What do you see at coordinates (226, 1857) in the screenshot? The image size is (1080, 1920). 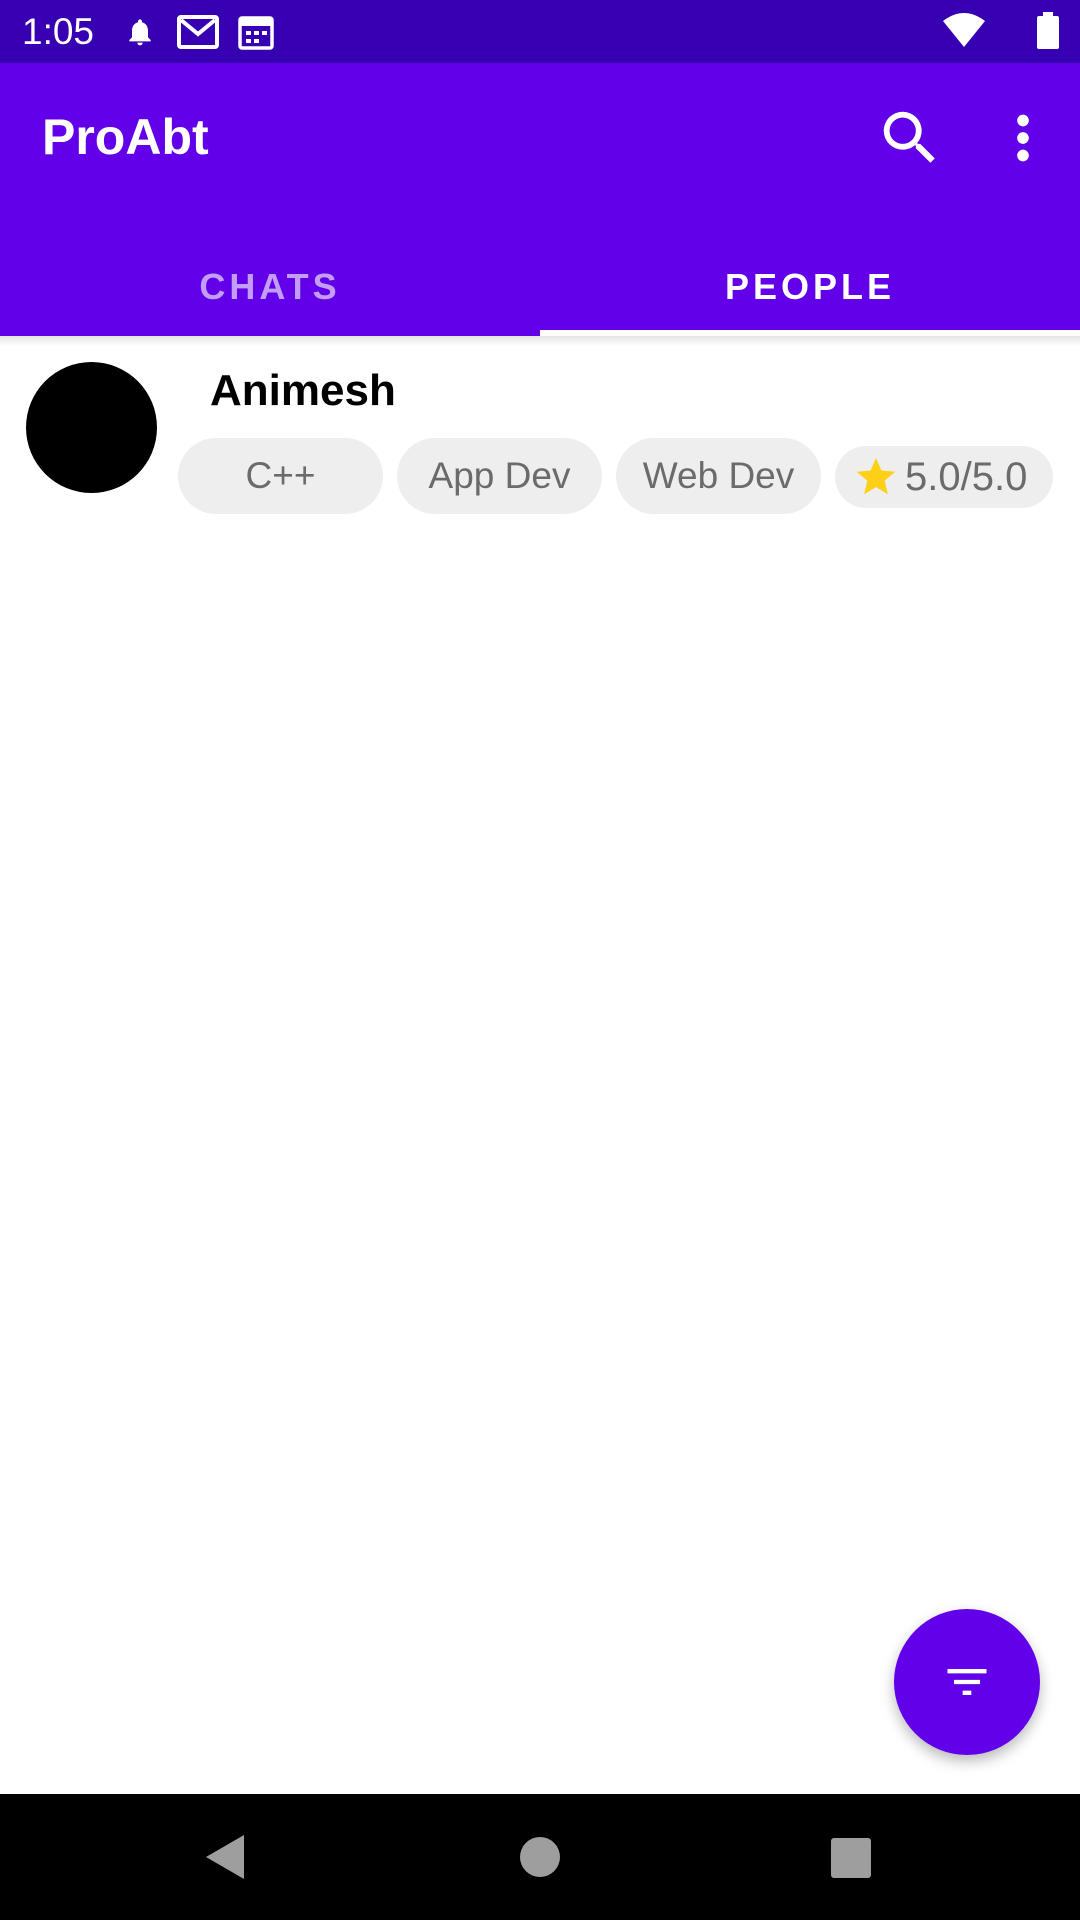 I see `back-icon` at bounding box center [226, 1857].